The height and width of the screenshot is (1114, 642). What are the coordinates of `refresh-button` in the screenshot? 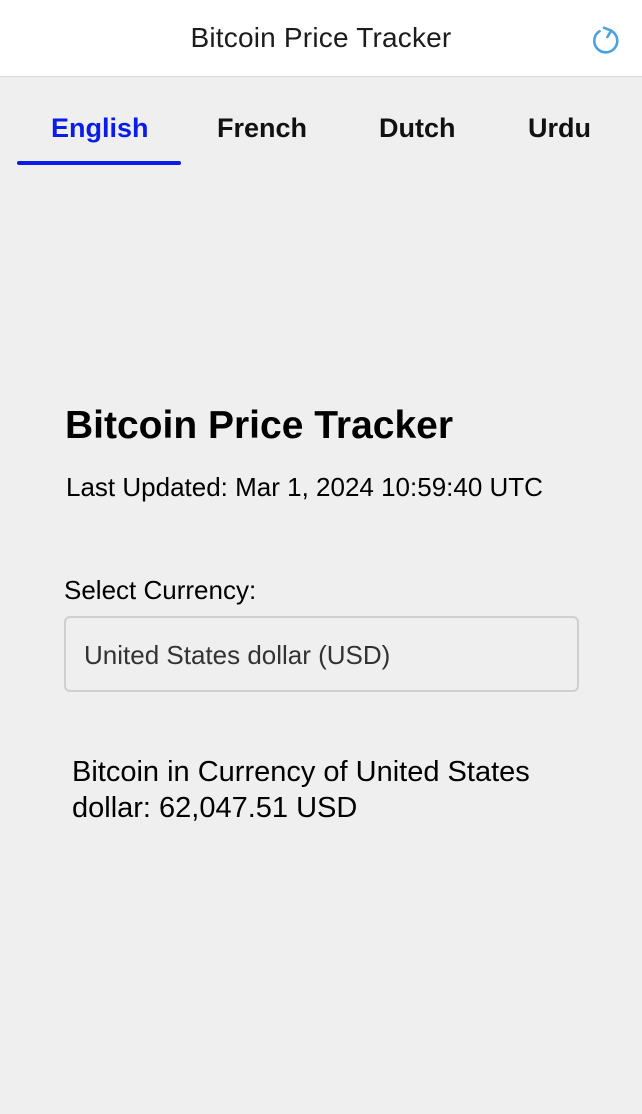 It's located at (606, 40).